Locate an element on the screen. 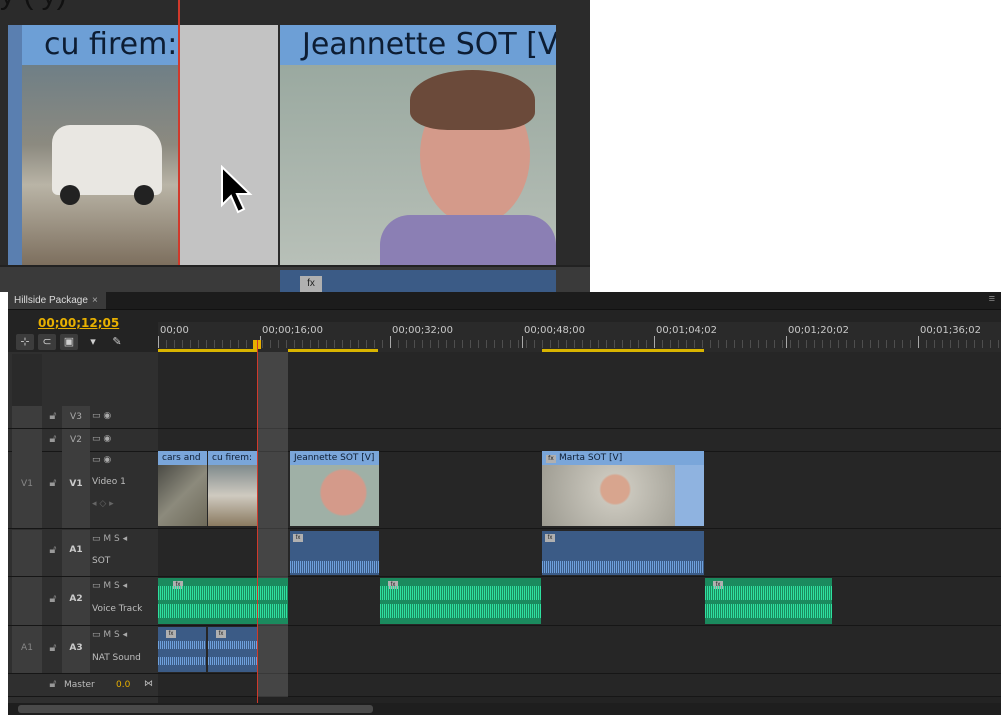 This screenshot has height=715, width=1001. ruler-label: 00;01;20;02 is located at coordinates (819, 330).